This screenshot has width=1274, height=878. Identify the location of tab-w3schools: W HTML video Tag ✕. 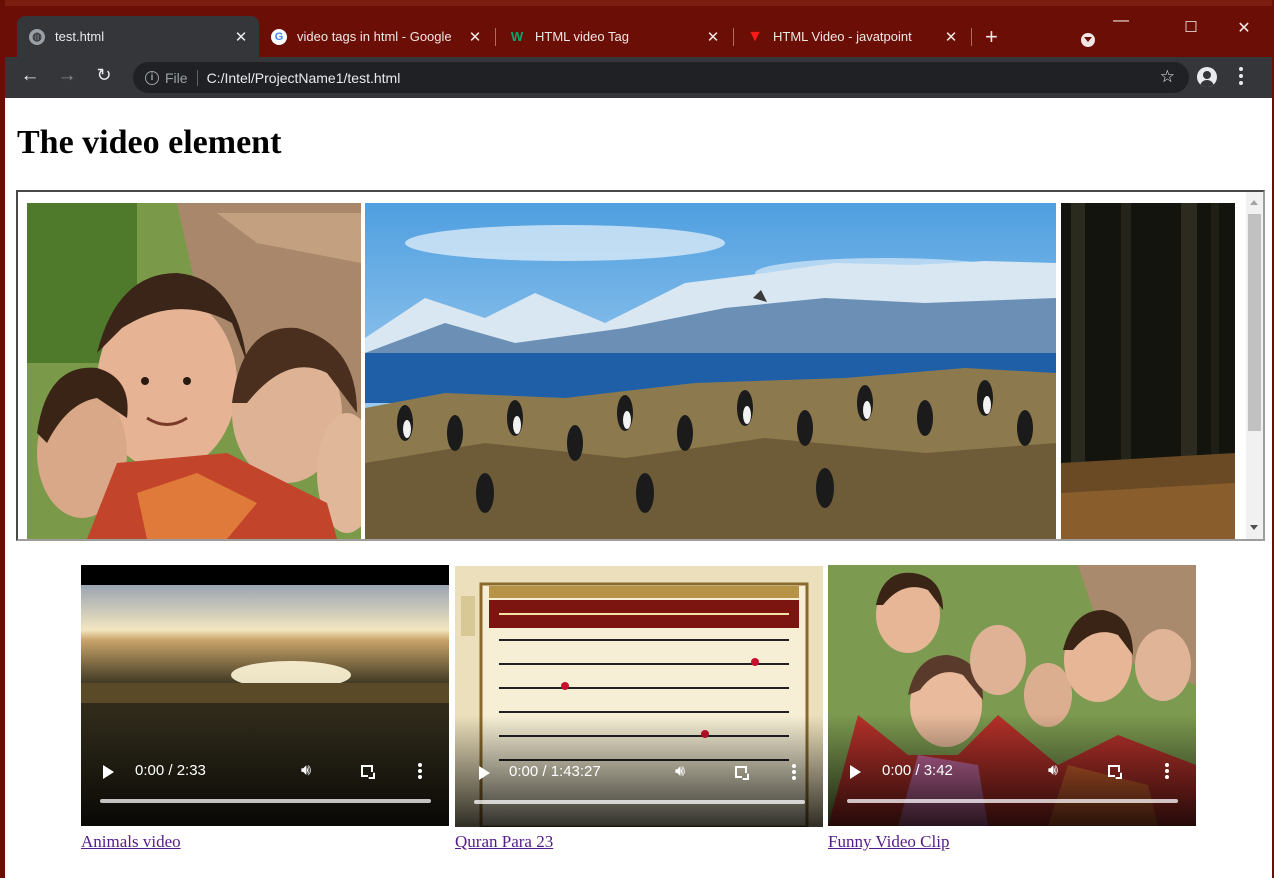
(614, 36).